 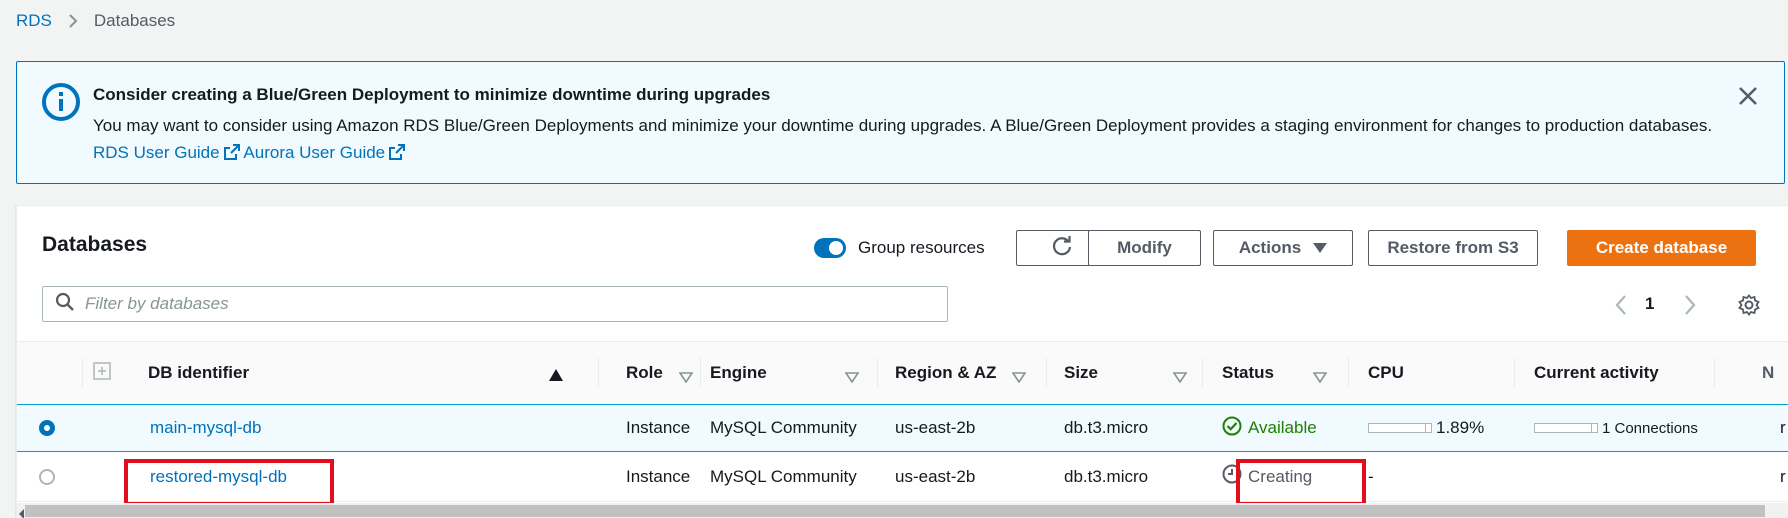 What do you see at coordinates (229, 482) in the screenshot?
I see `highlight-db-identifier` at bounding box center [229, 482].